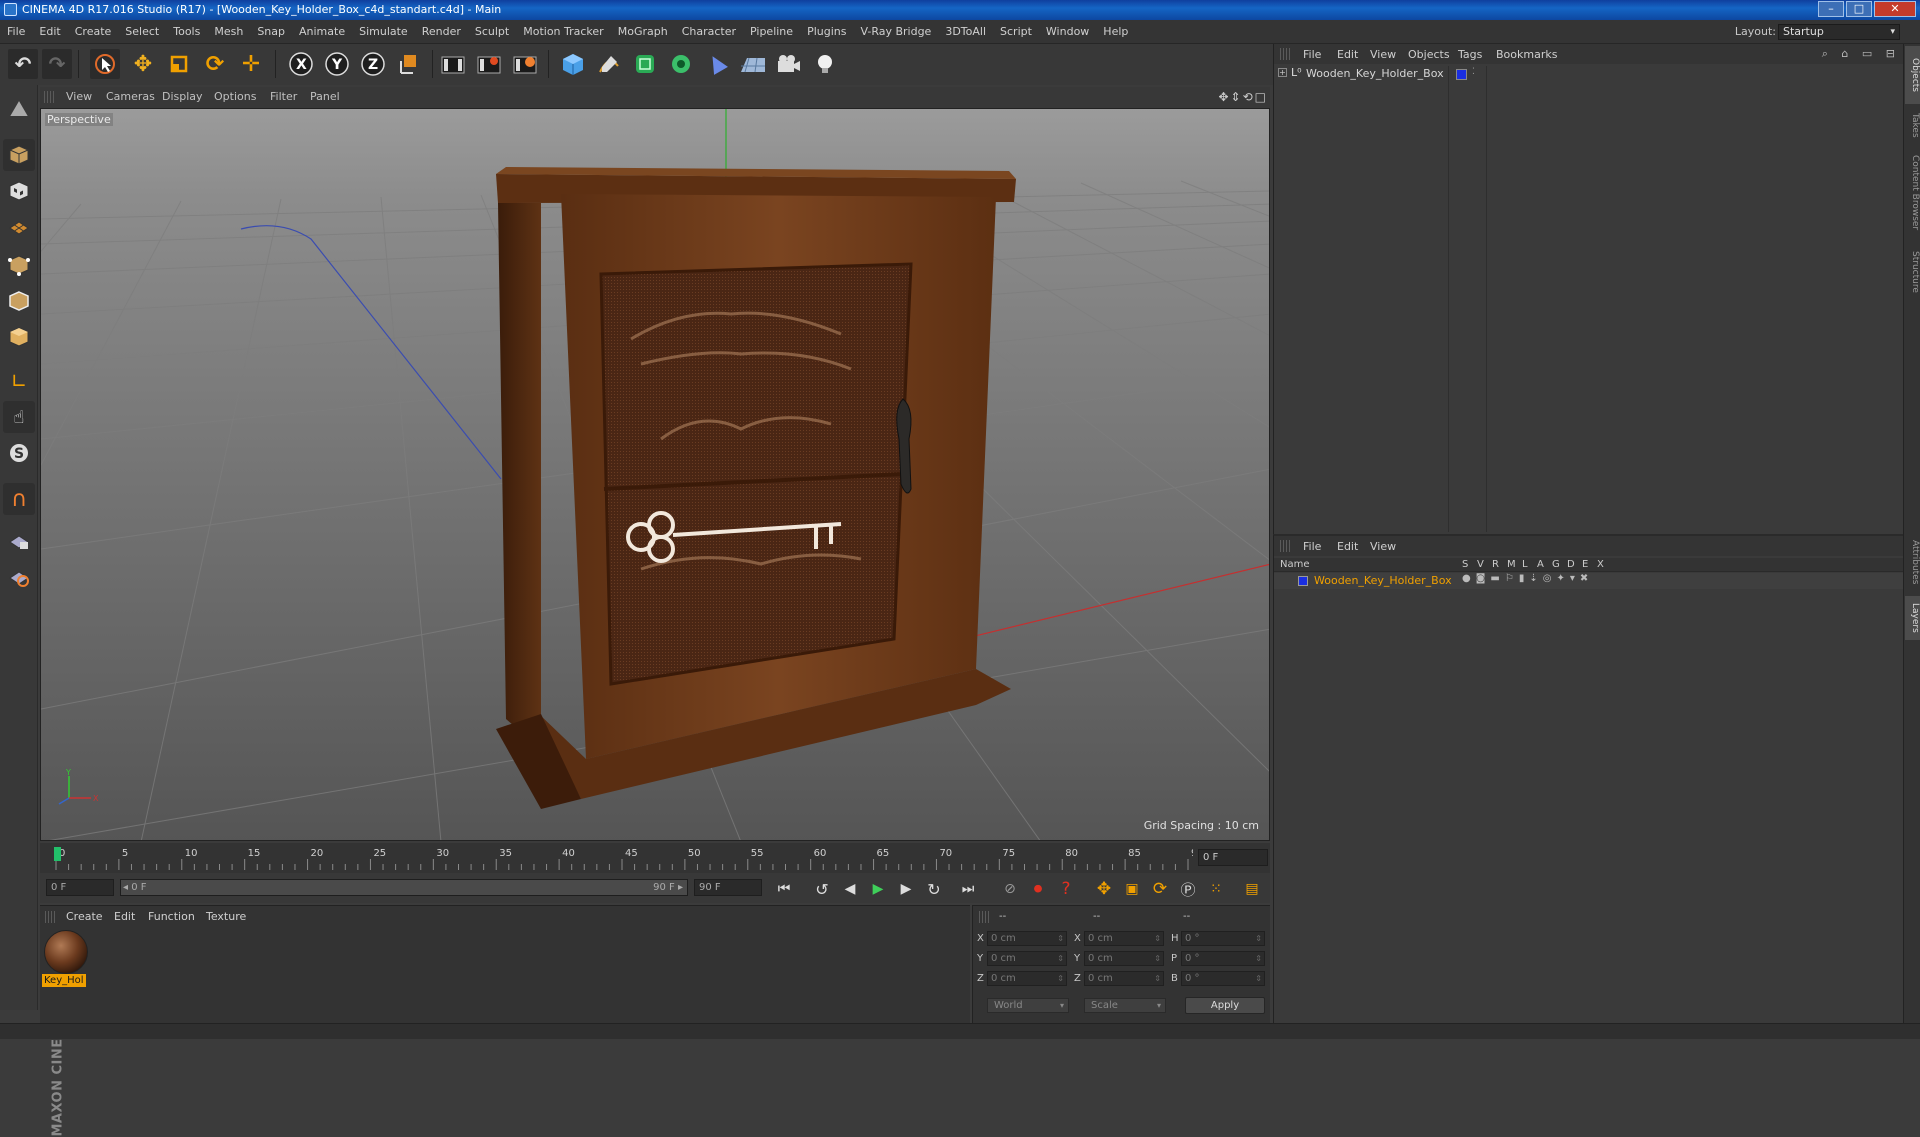 Image resolution: width=1920 pixels, height=1137 pixels. What do you see at coordinates (1312, 546) in the screenshot?
I see `layers-menu-file: File` at bounding box center [1312, 546].